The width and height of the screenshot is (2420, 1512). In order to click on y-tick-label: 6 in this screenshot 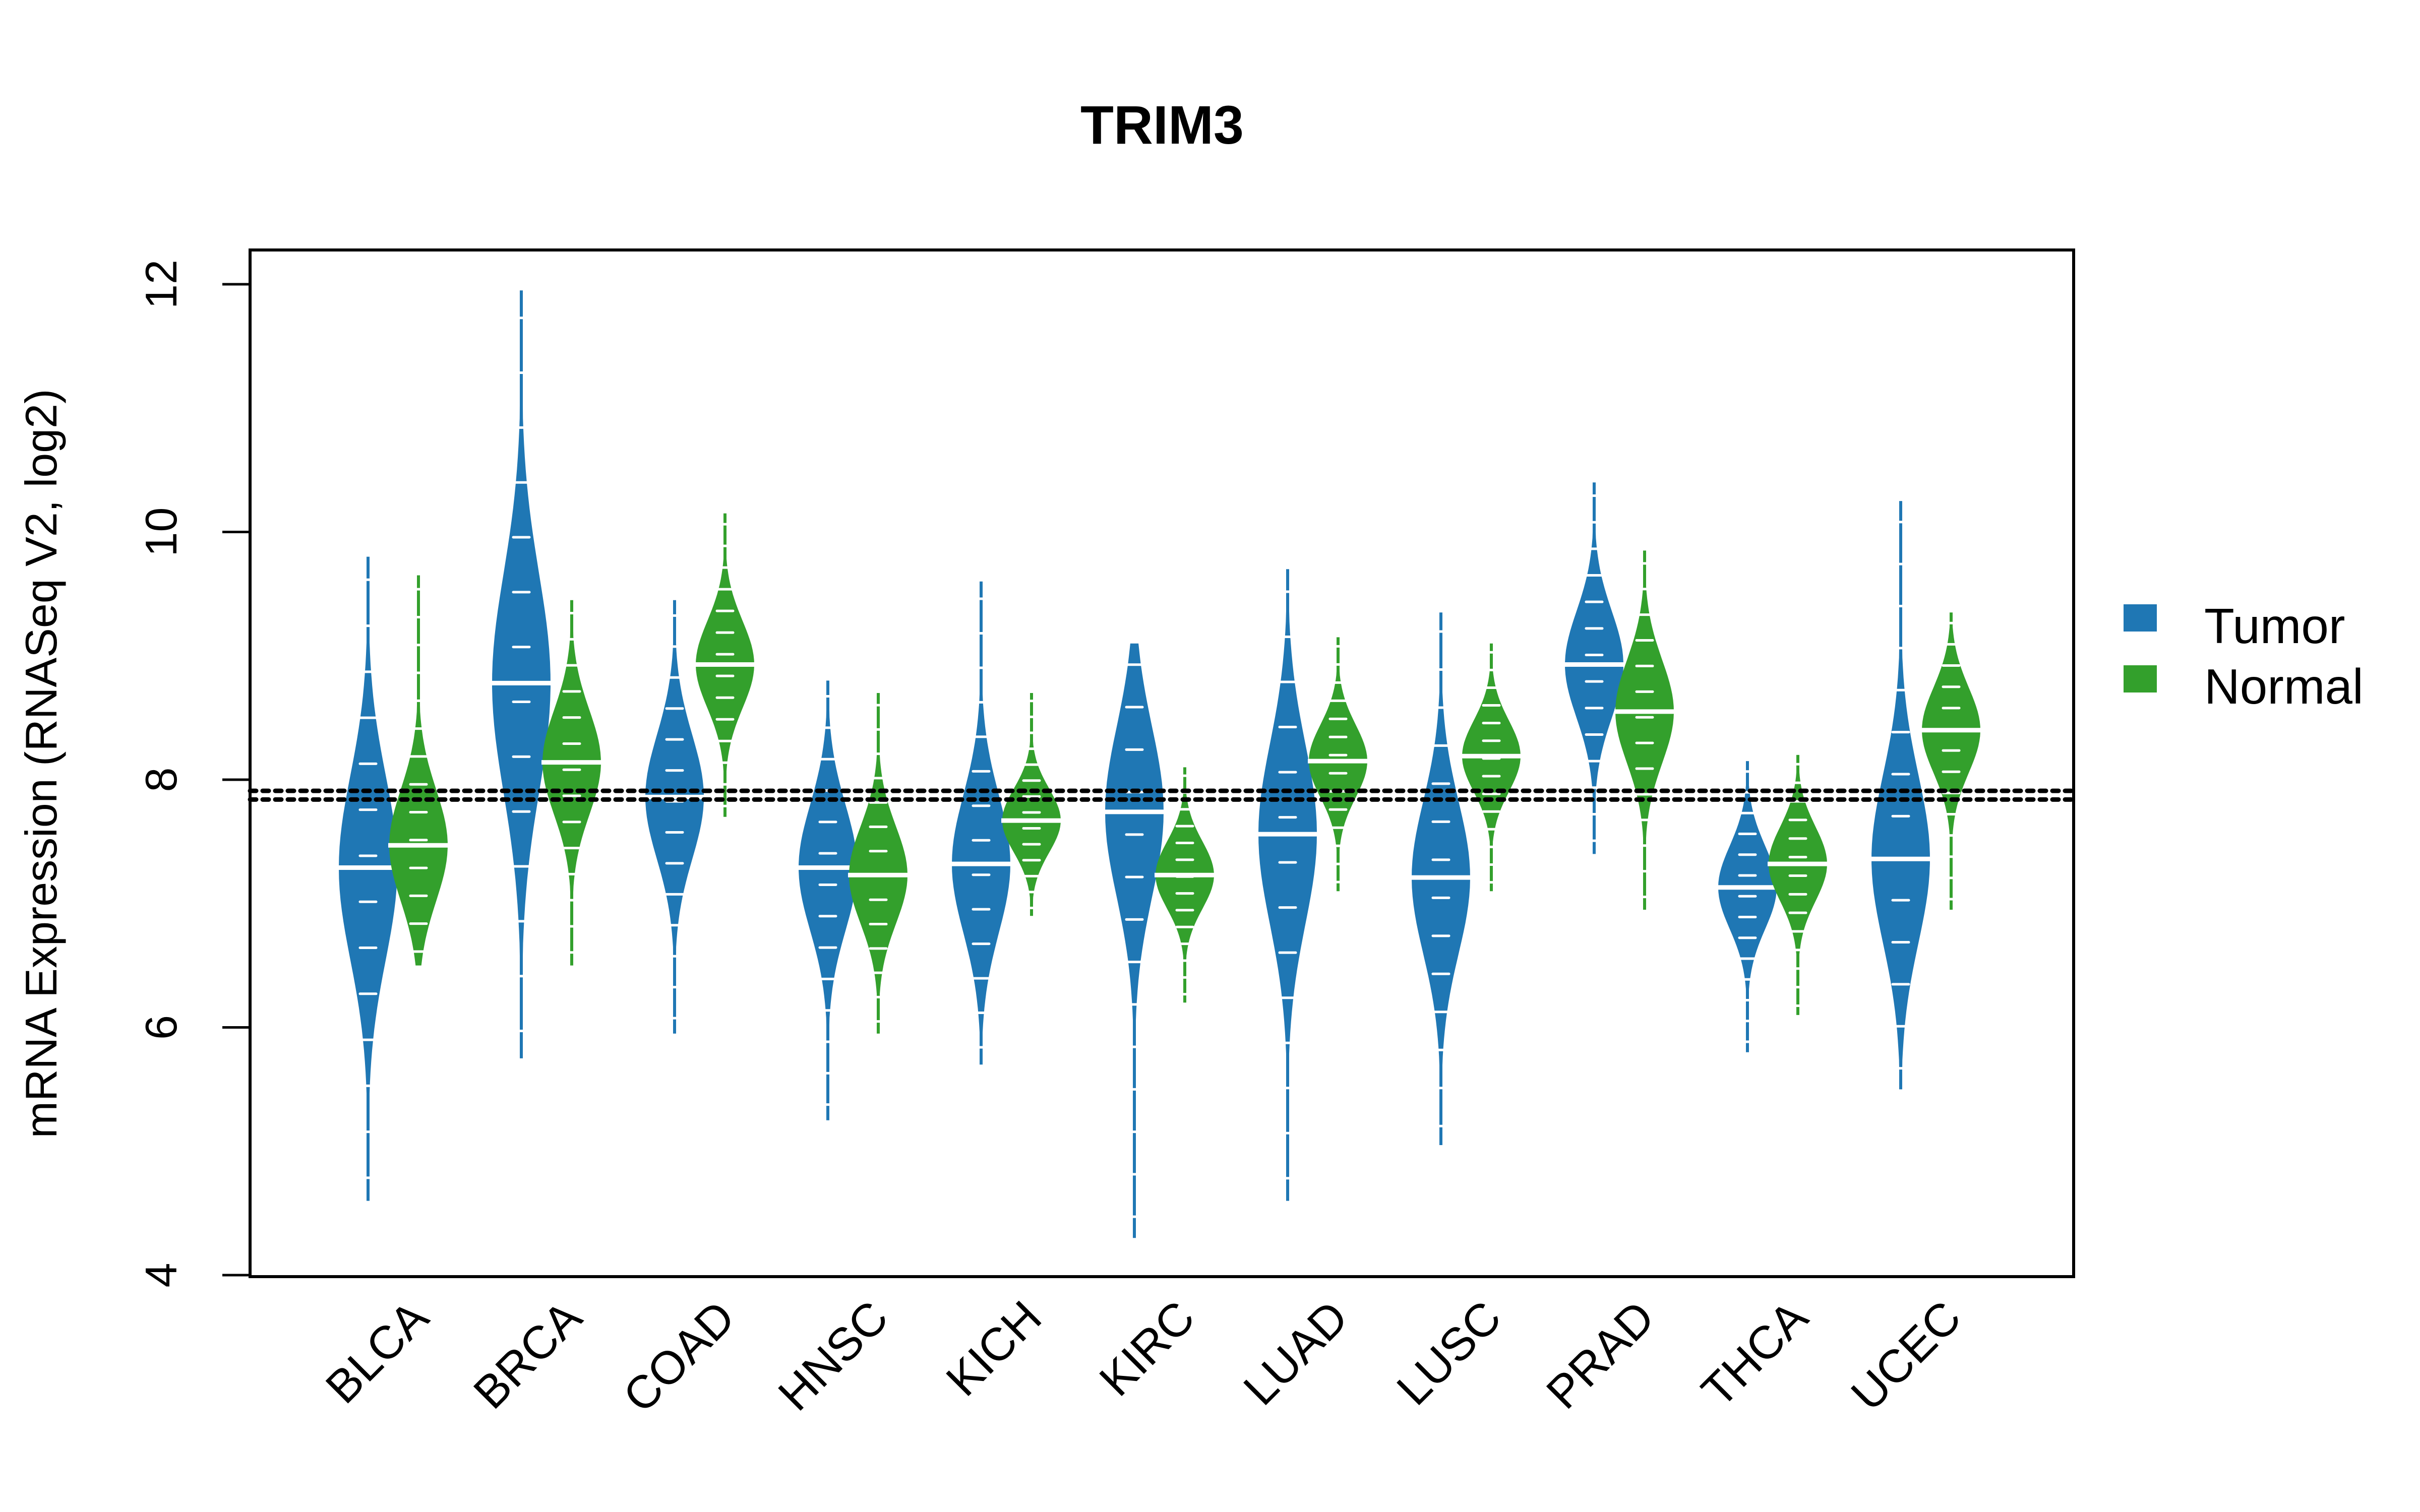, I will do `click(161, 1027)`.